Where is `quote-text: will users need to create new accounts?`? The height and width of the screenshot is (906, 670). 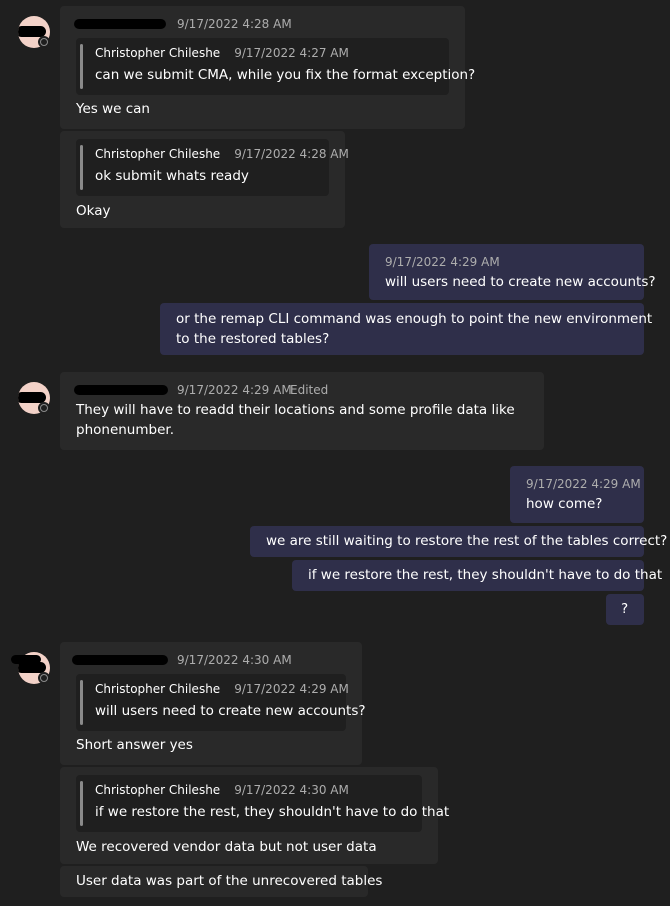
quote-text: will users need to create new accounts? is located at coordinates (230, 711).